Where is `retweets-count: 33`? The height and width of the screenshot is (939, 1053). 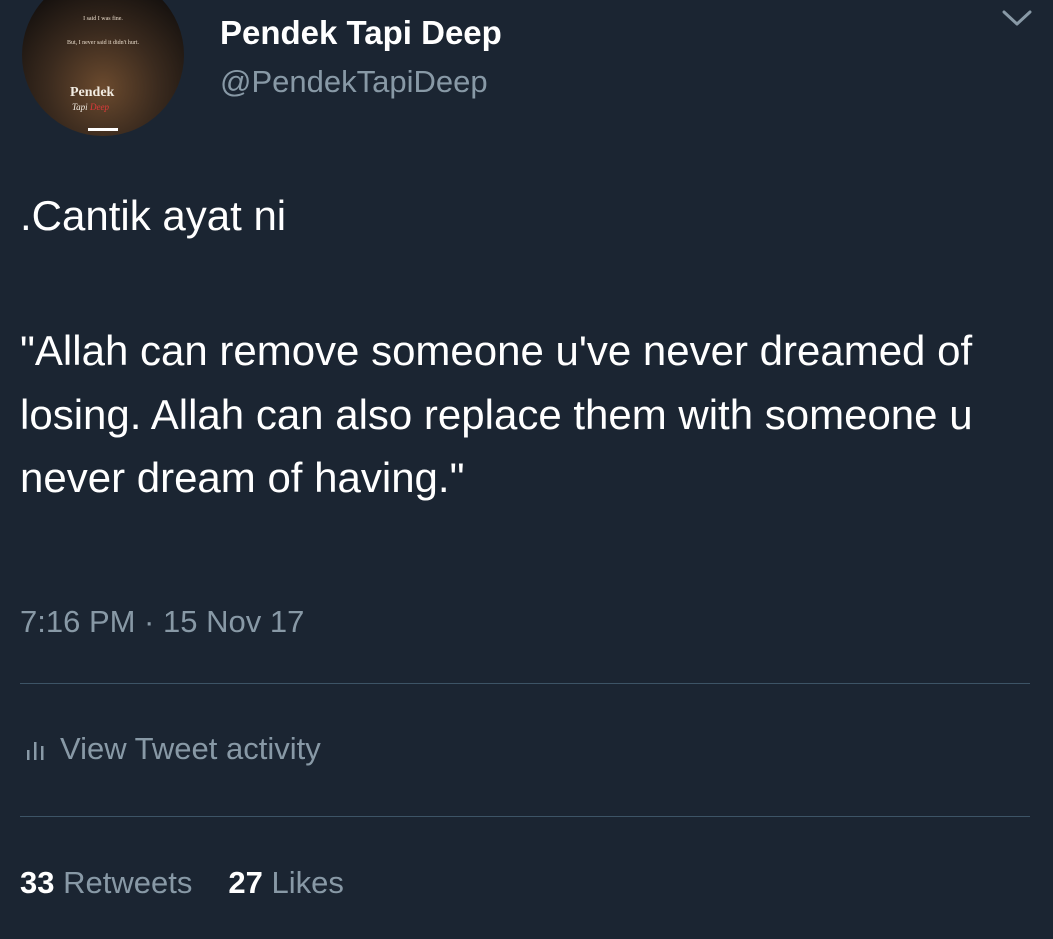
retweets-count: 33 is located at coordinates (37, 882).